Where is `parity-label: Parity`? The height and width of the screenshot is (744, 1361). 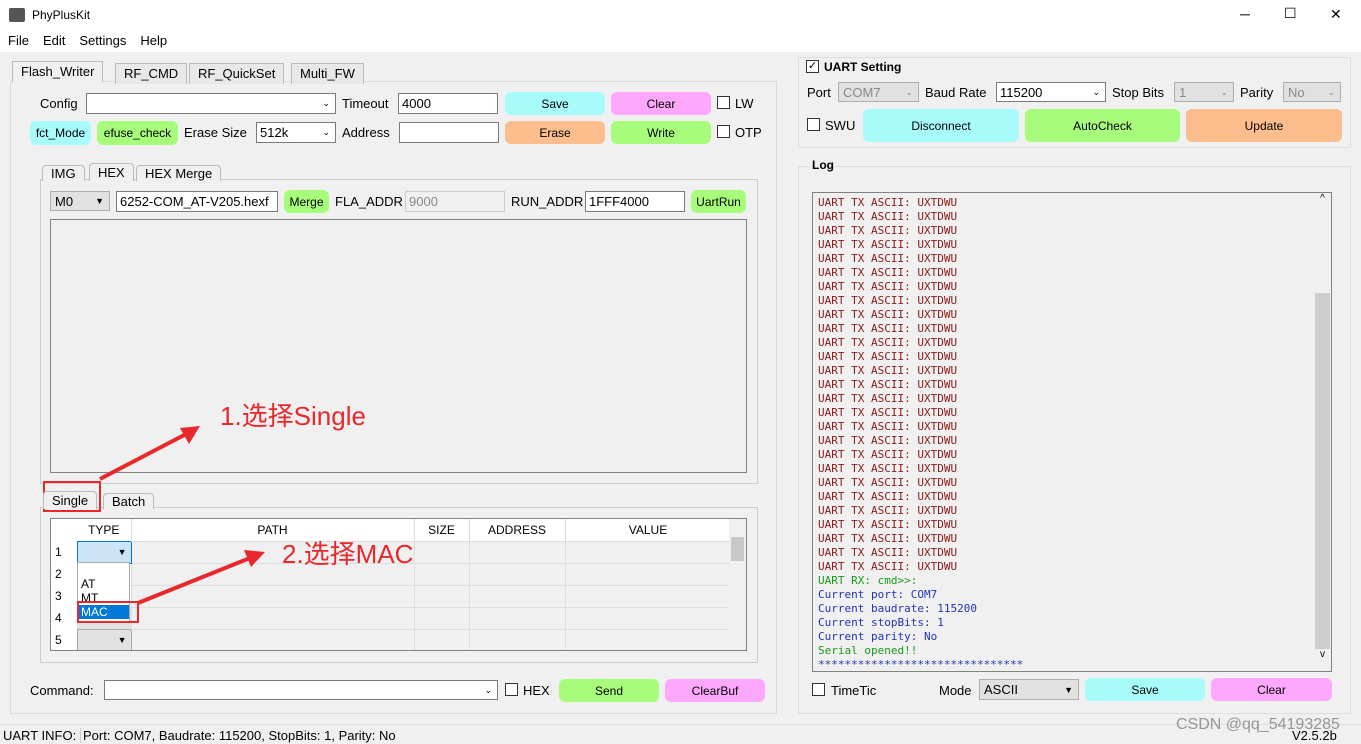
parity-label: Parity is located at coordinates (1257, 92).